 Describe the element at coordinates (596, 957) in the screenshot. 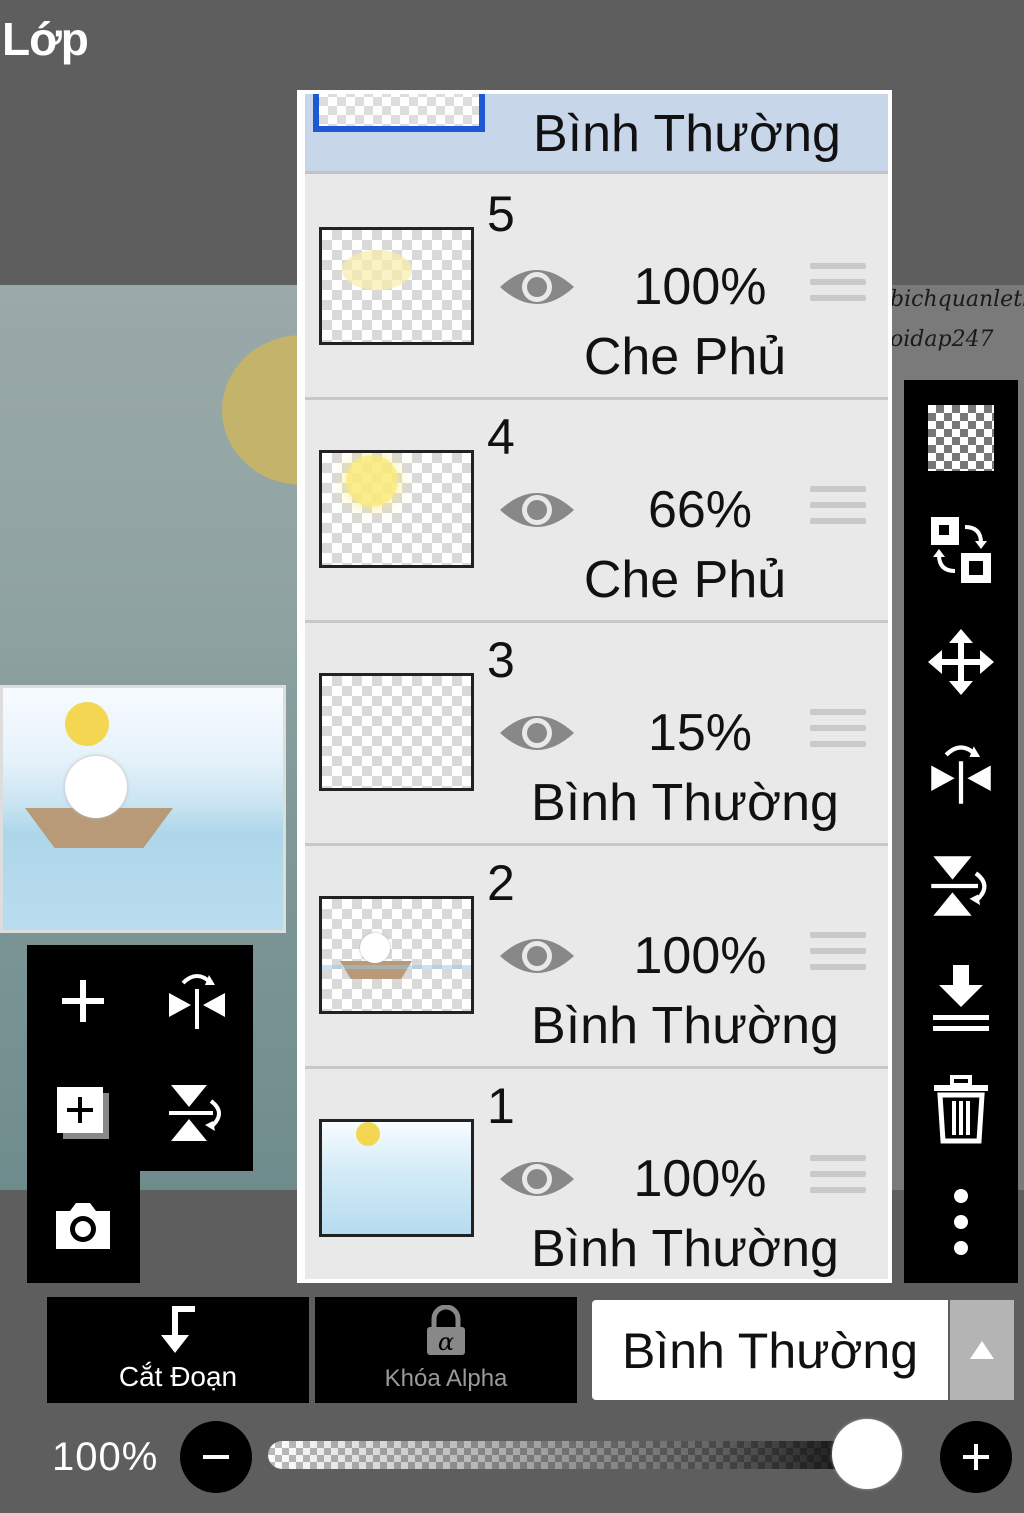

I see `layer-row: 2 100% Bình Thường` at that location.